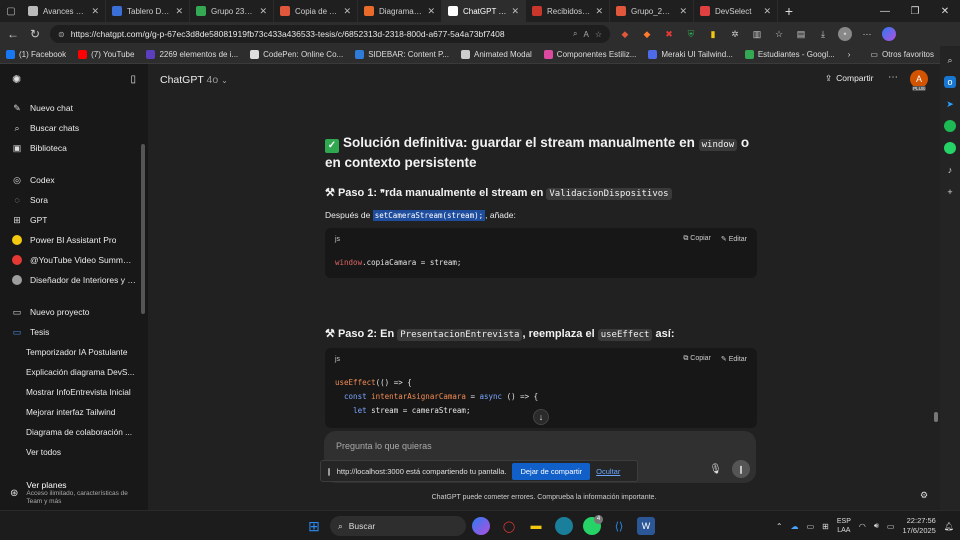 The image size is (960, 540). What do you see at coordinates (551, 471) in the screenshot?
I see `stop-sharing-button: Dejar de compartir` at bounding box center [551, 471].